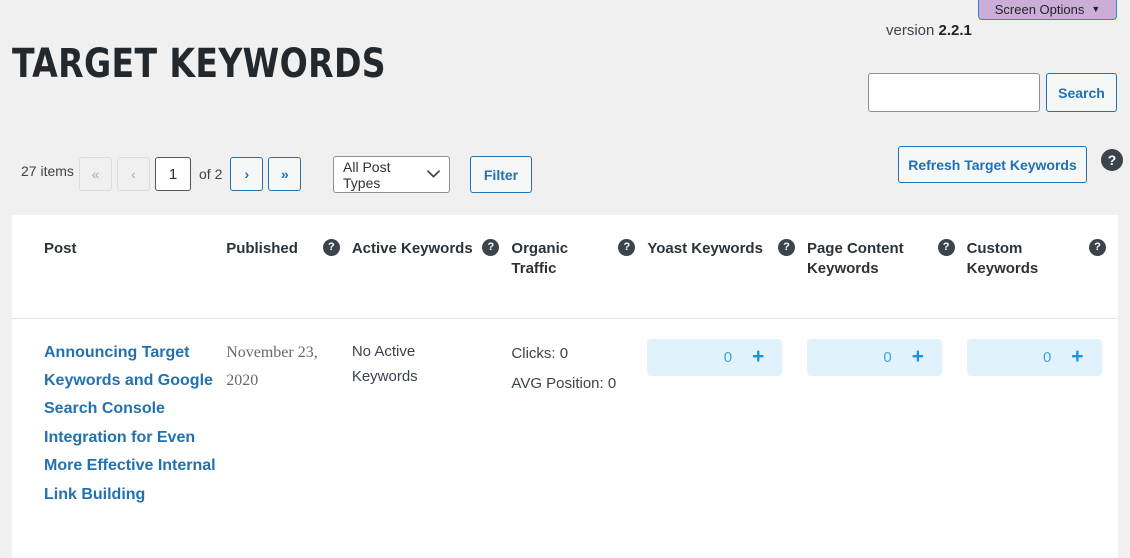  What do you see at coordinates (412, 248) in the screenshot?
I see `column-header-label: Active Keywords` at bounding box center [412, 248].